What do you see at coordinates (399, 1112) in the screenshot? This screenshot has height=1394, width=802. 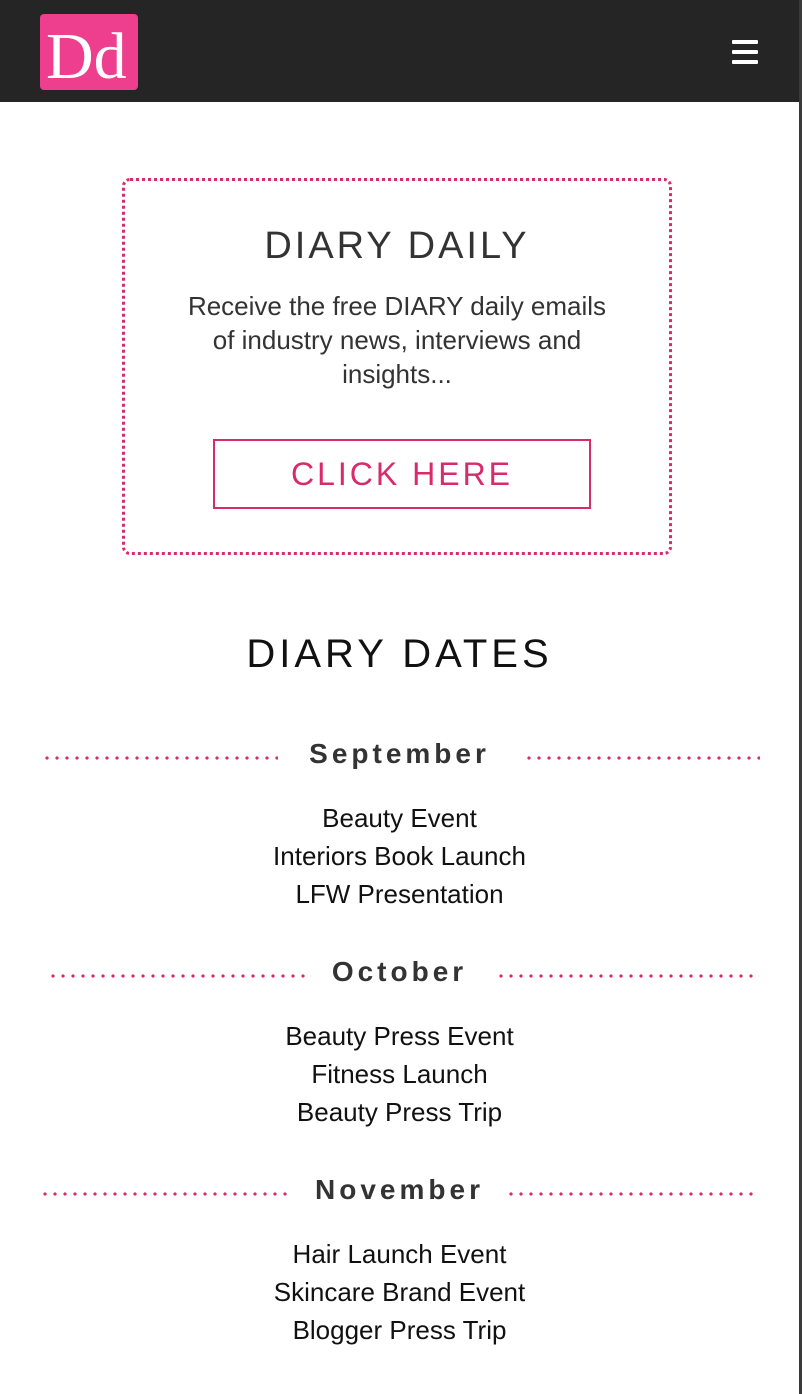 I see `event-item: Beauty Press Trip` at bounding box center [399, 1112].